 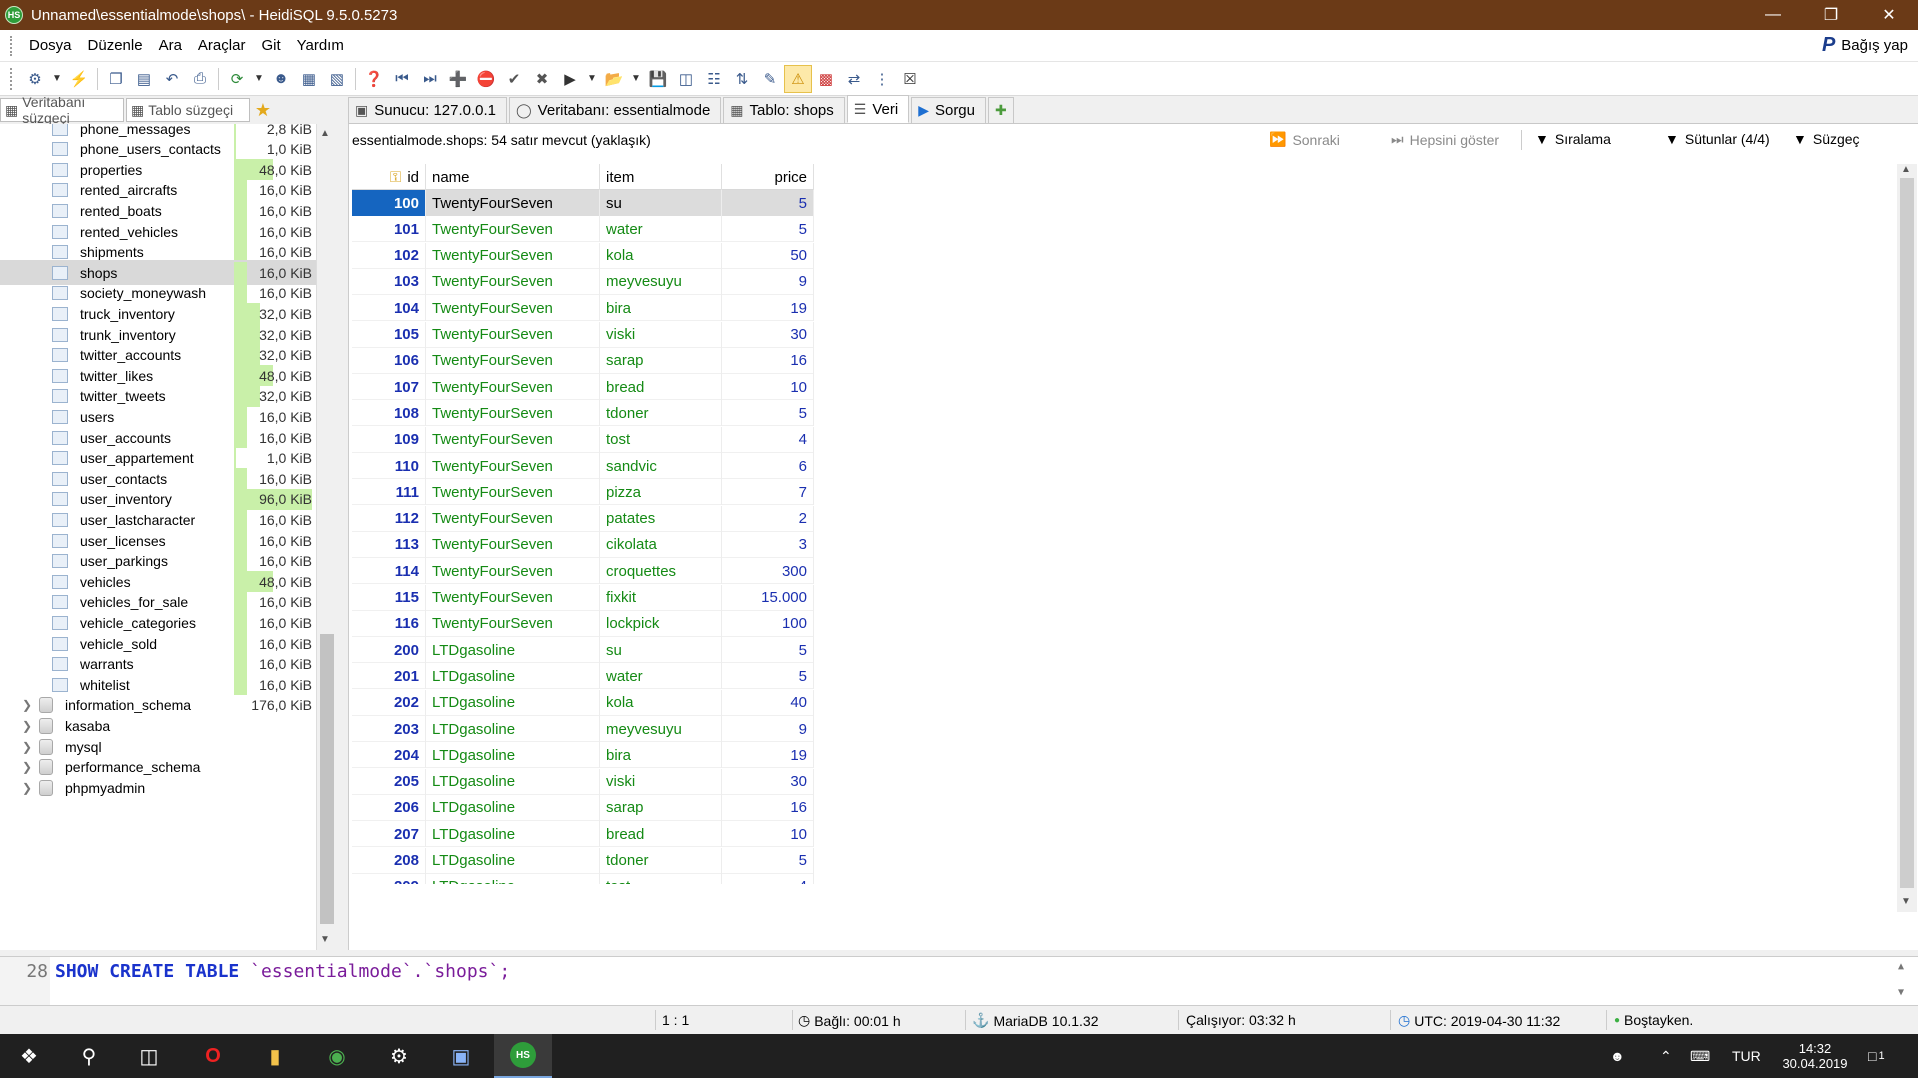 What do you see at coordinates (910, 79) in the screenshot?
I see `exit-icon: ☒` at bounding box center [910, 79].